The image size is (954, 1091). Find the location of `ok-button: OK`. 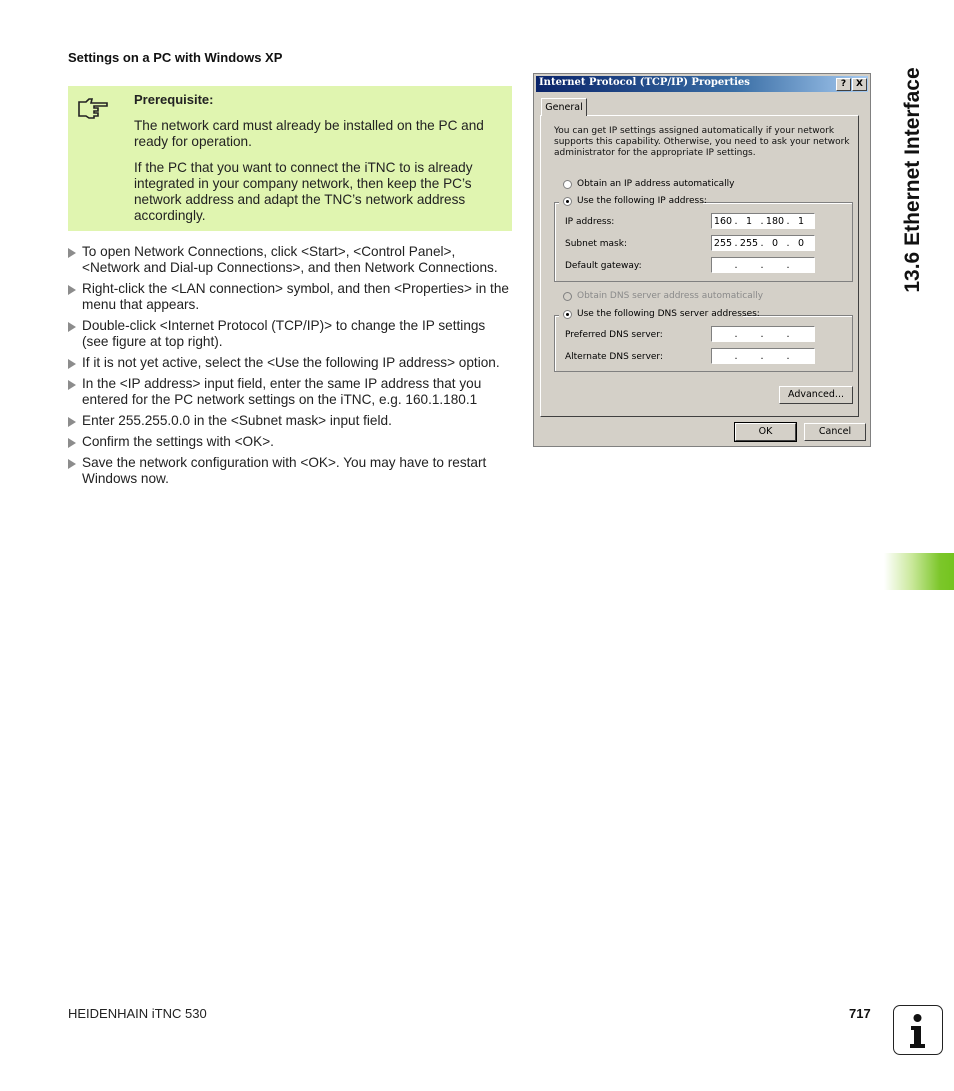

ok-button: OK is located at coordinates (765, 432).